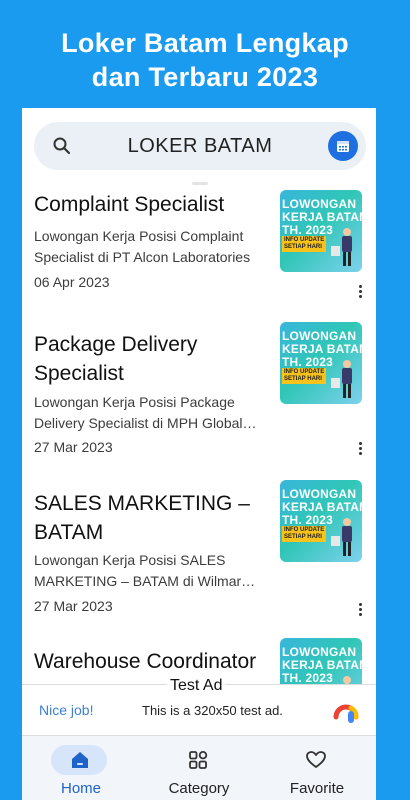  I want to click on search-text: LOKER BATAM, so click(200, 146).